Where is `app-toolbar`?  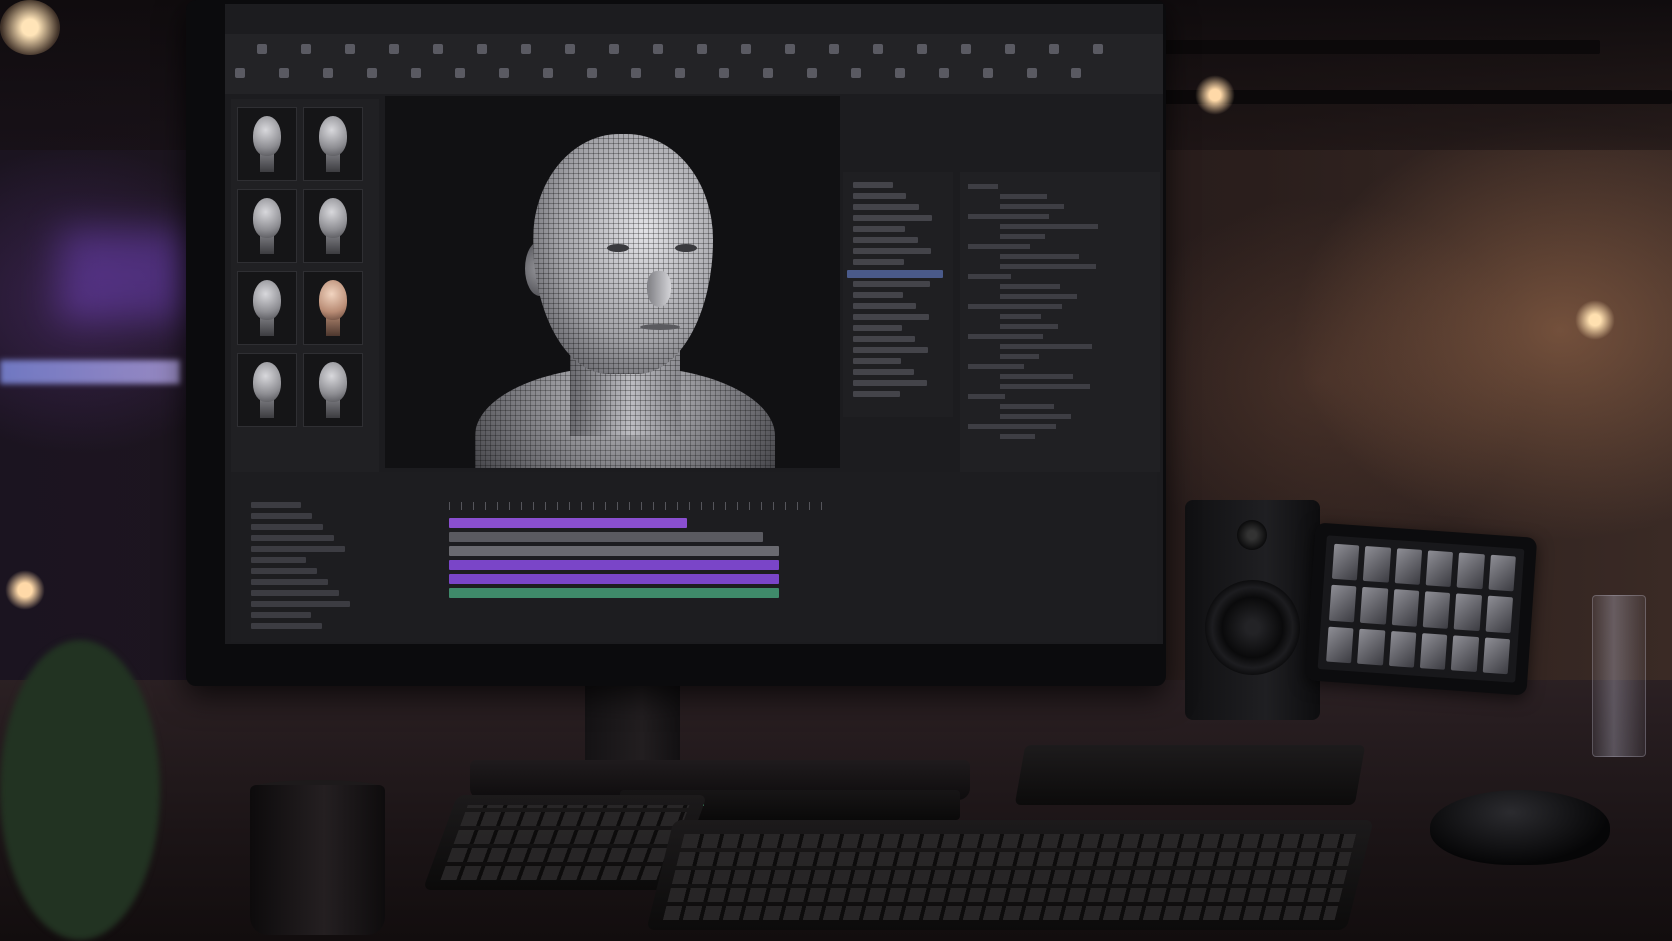
app-toolbar is located at coordinates (694, 64).